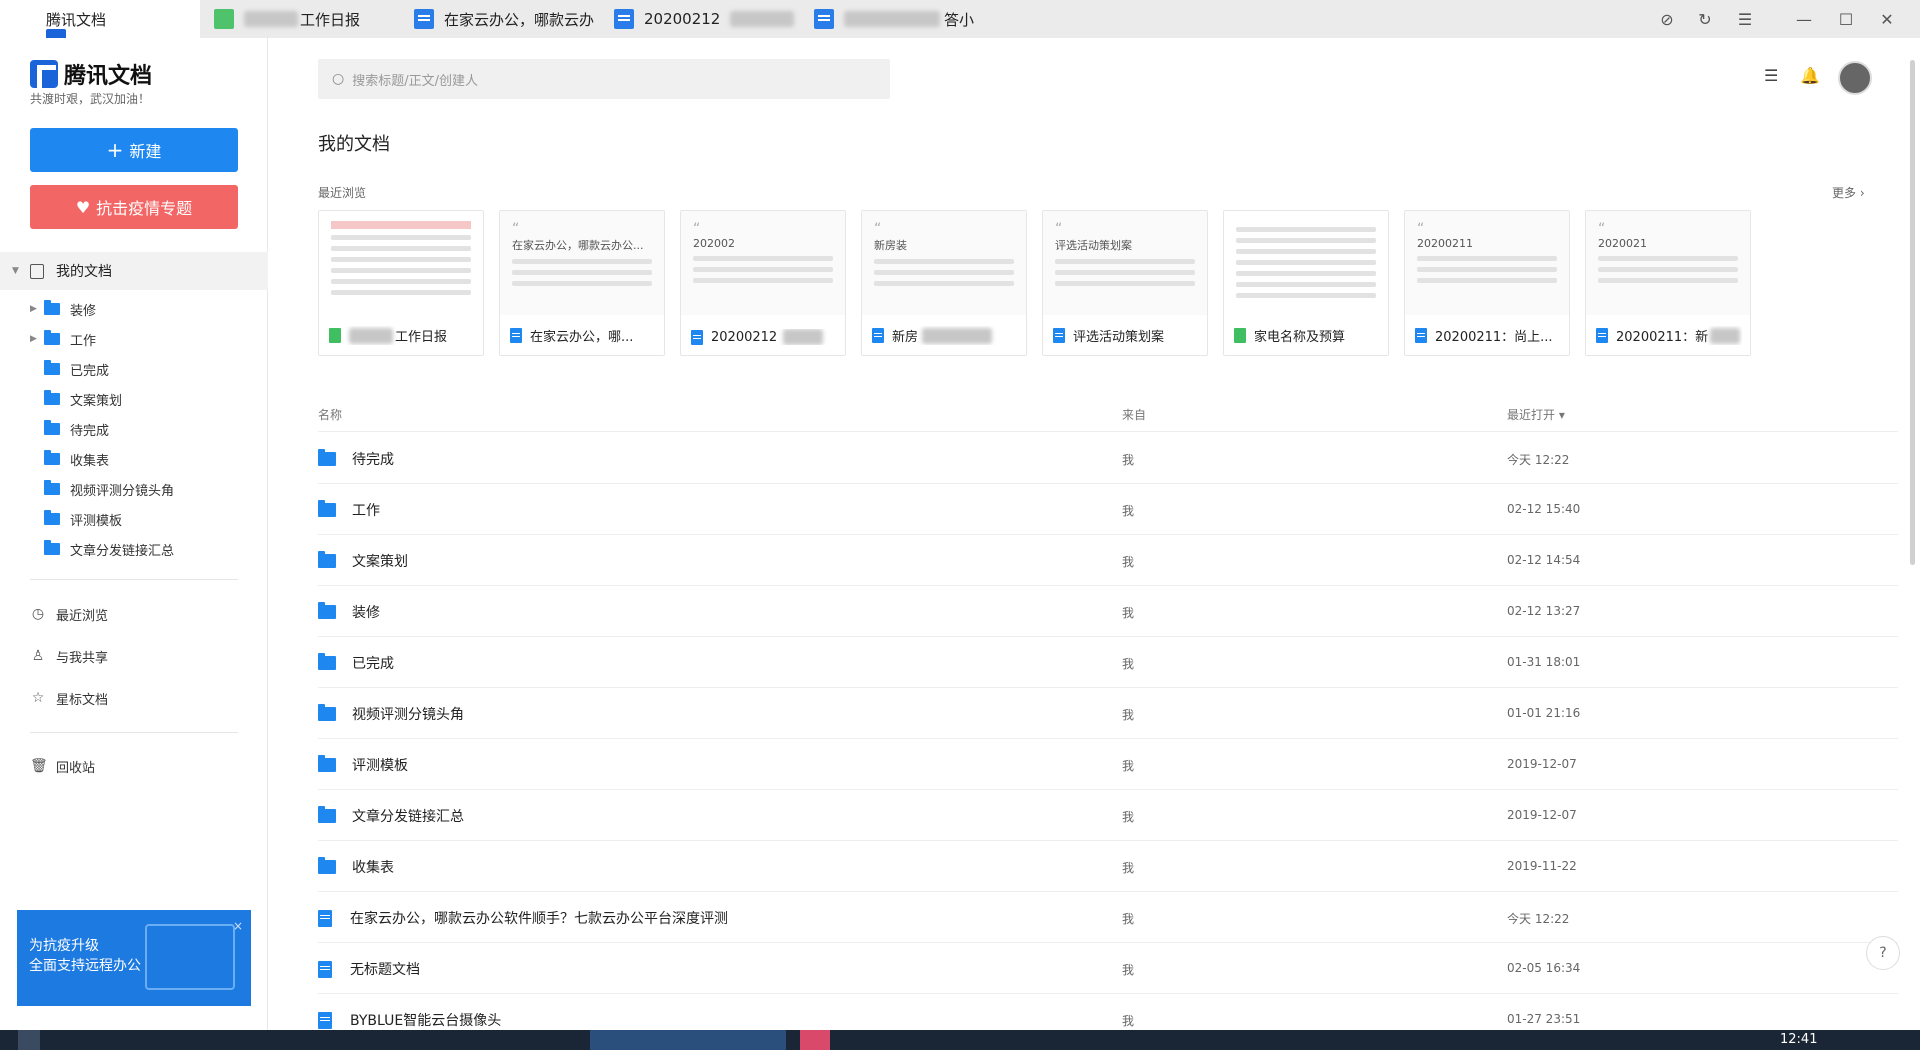  I want to click on new-button-label: 新建, so click(145, 151).